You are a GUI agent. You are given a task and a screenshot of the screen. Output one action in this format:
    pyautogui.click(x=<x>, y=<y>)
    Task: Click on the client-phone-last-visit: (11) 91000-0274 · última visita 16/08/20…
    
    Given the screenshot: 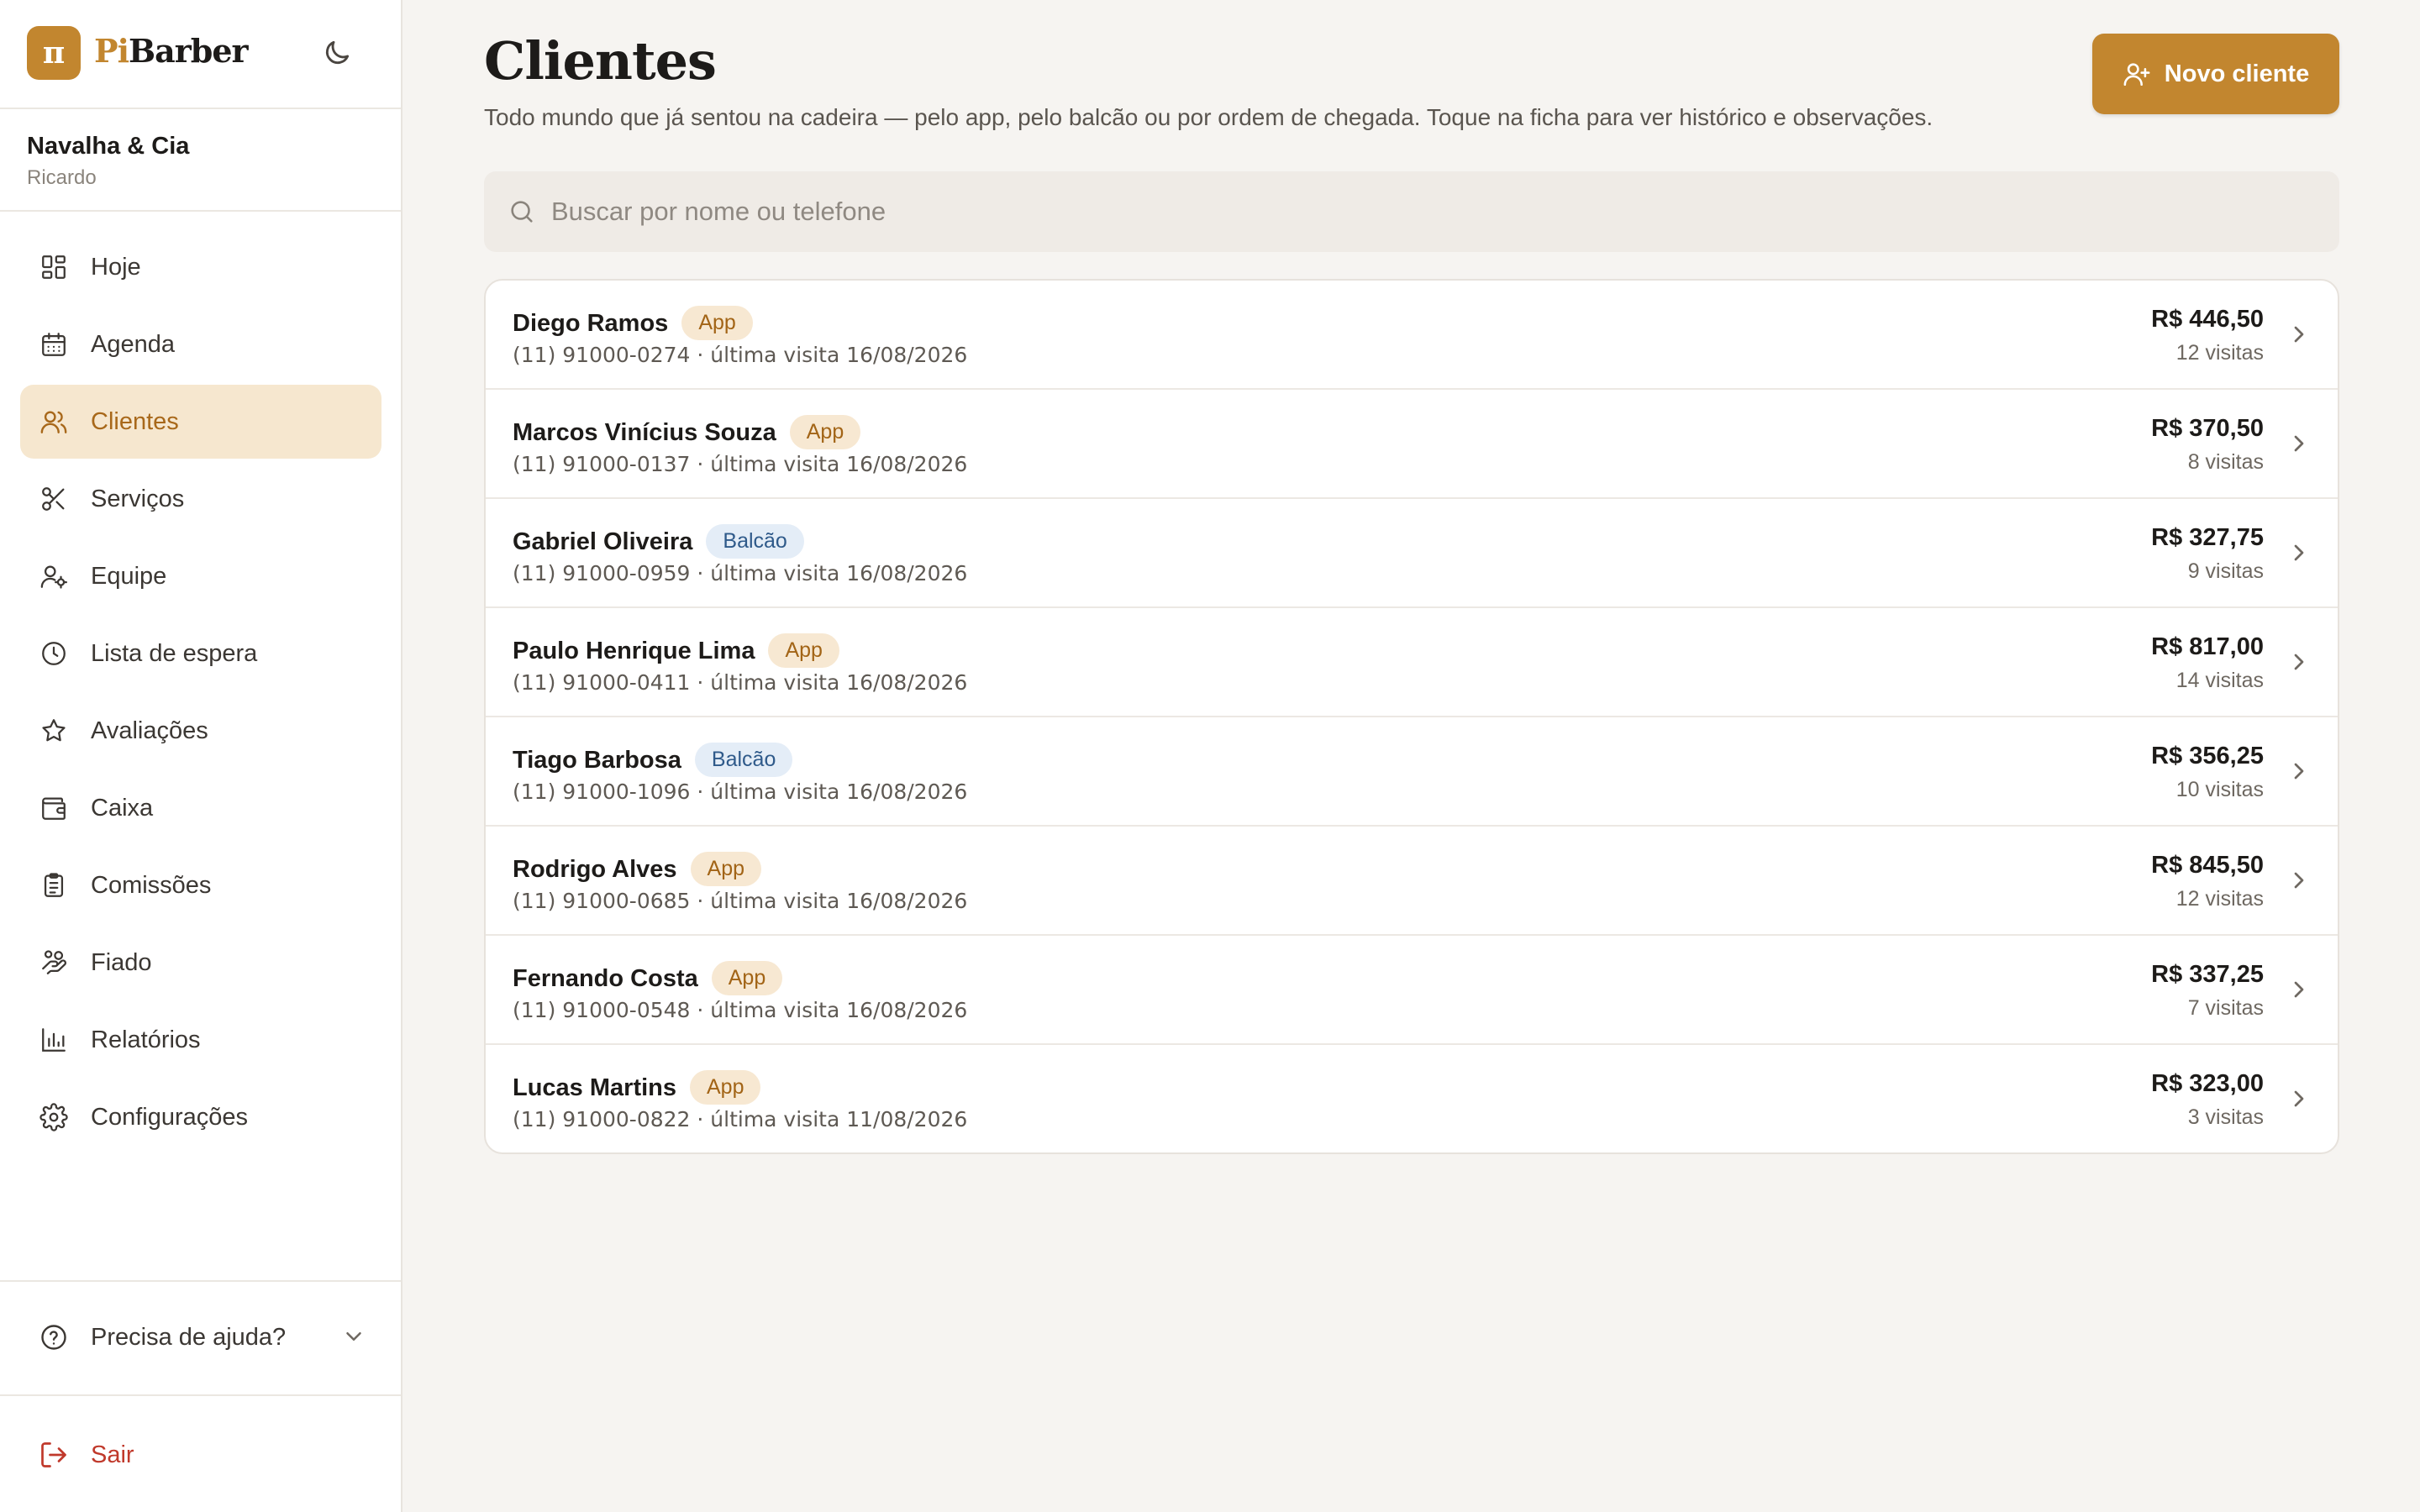 What is the action you would take?
    pyautogui.click(x=740, y=355)
    